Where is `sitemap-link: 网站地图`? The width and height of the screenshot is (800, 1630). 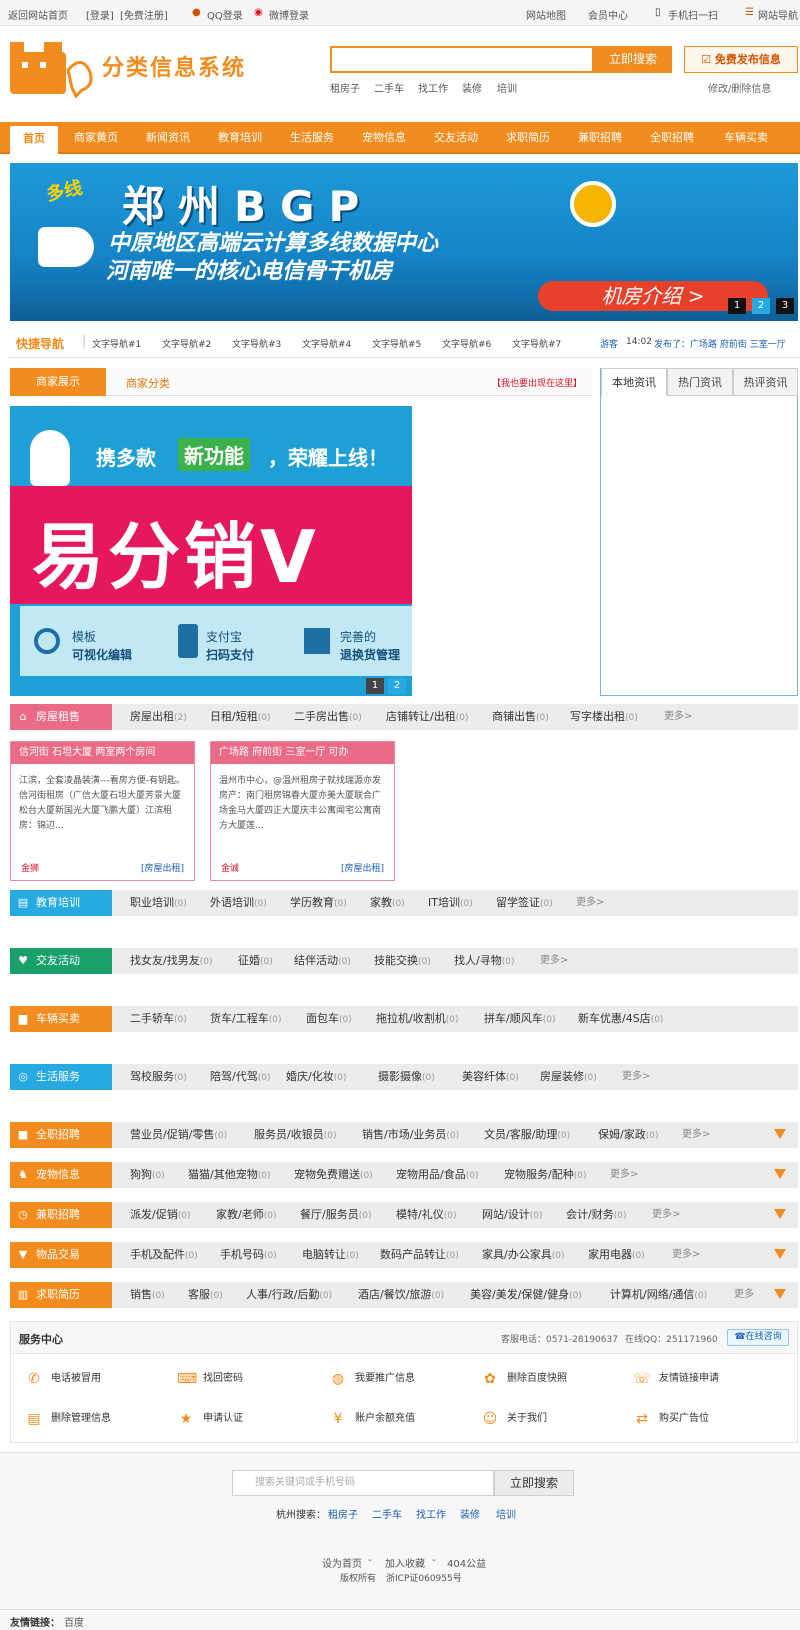 sitemap-link: 网站地图 is located at coordinates (546, 14).